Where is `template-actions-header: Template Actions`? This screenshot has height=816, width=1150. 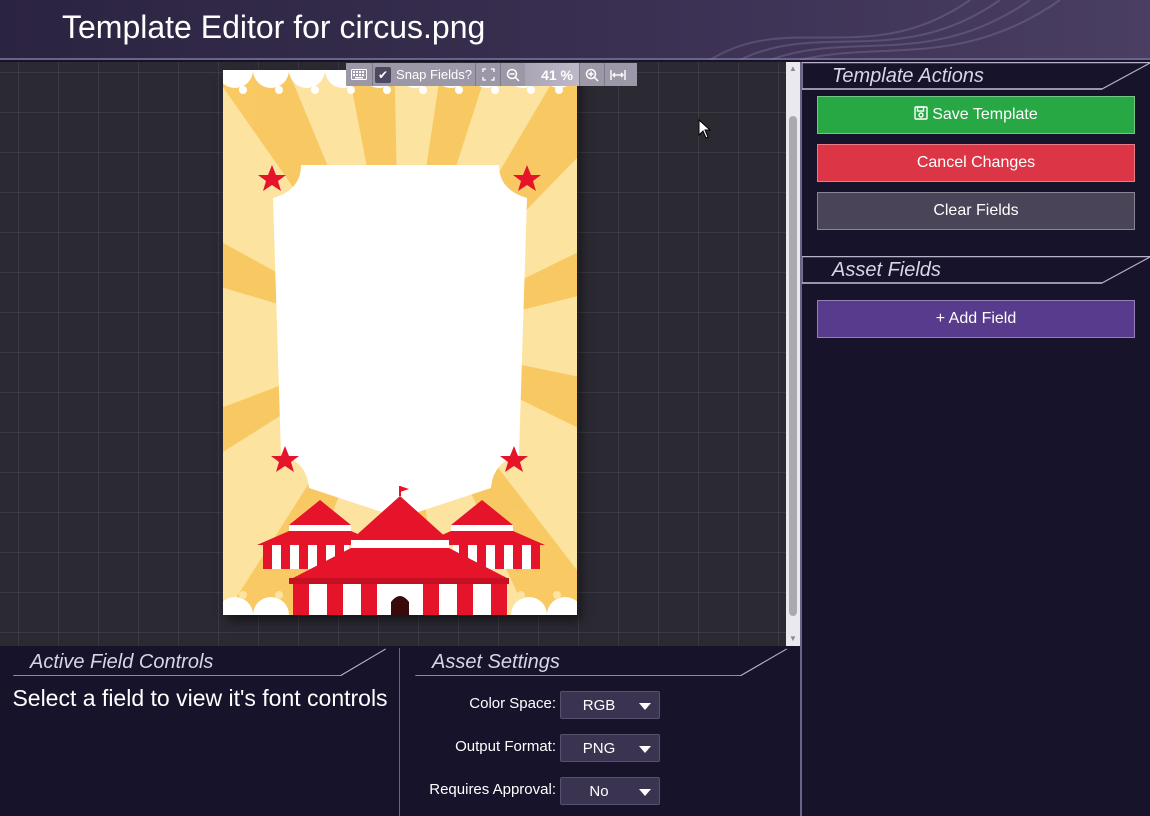
template-actions-header: Template Actions is located at coordinates (976, 76).